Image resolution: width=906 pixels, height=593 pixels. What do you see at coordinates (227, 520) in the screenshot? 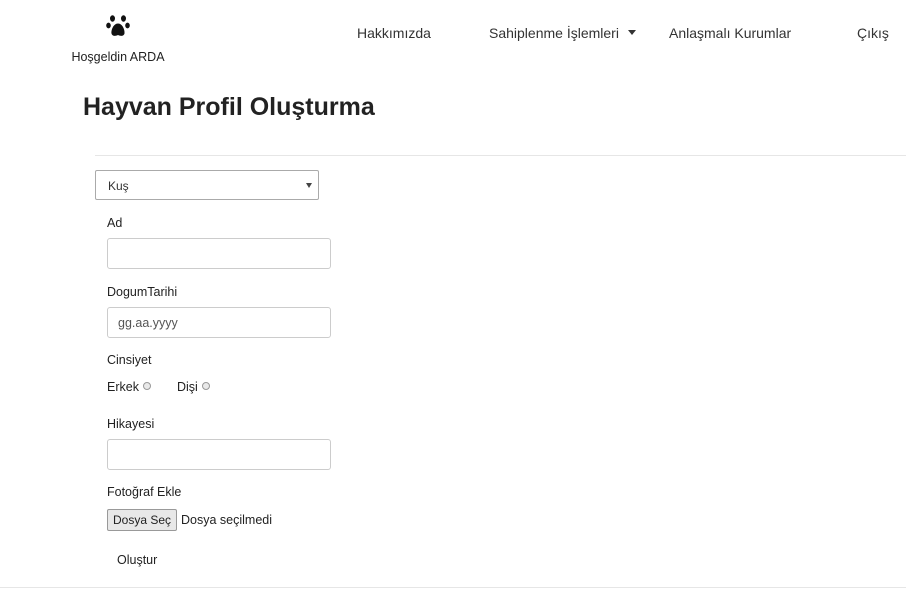
I see `file-status: Dosya seçilmedi` at bounding box center [227, 520].